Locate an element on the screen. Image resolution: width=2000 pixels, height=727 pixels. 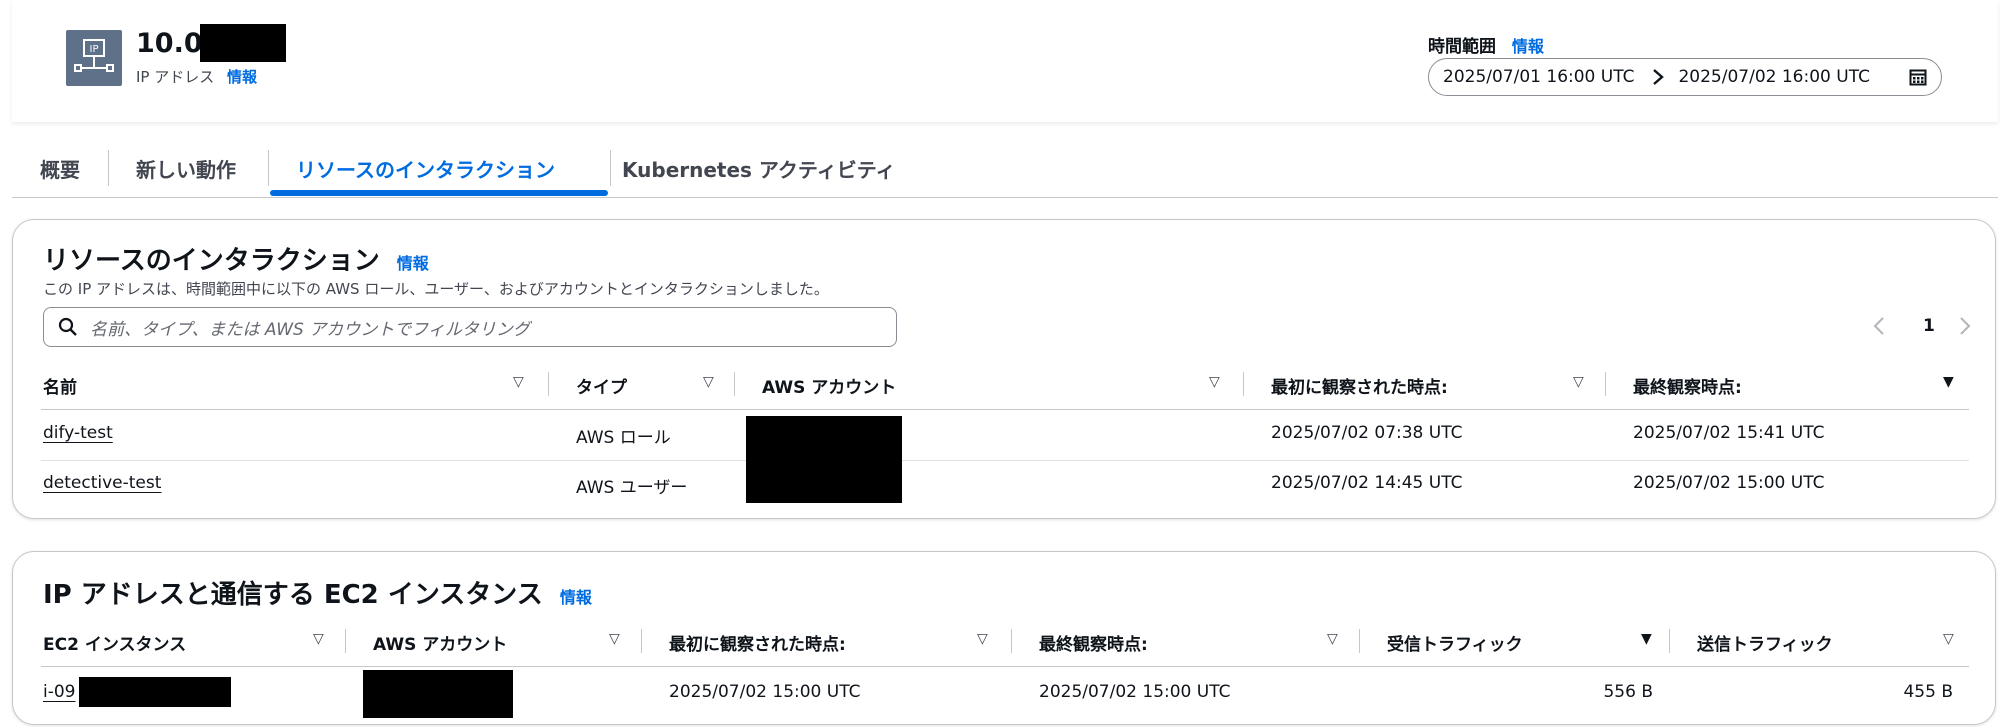
first-observed: 2025/07/02 14:45 UTC is located at coordinates (1367, 483).